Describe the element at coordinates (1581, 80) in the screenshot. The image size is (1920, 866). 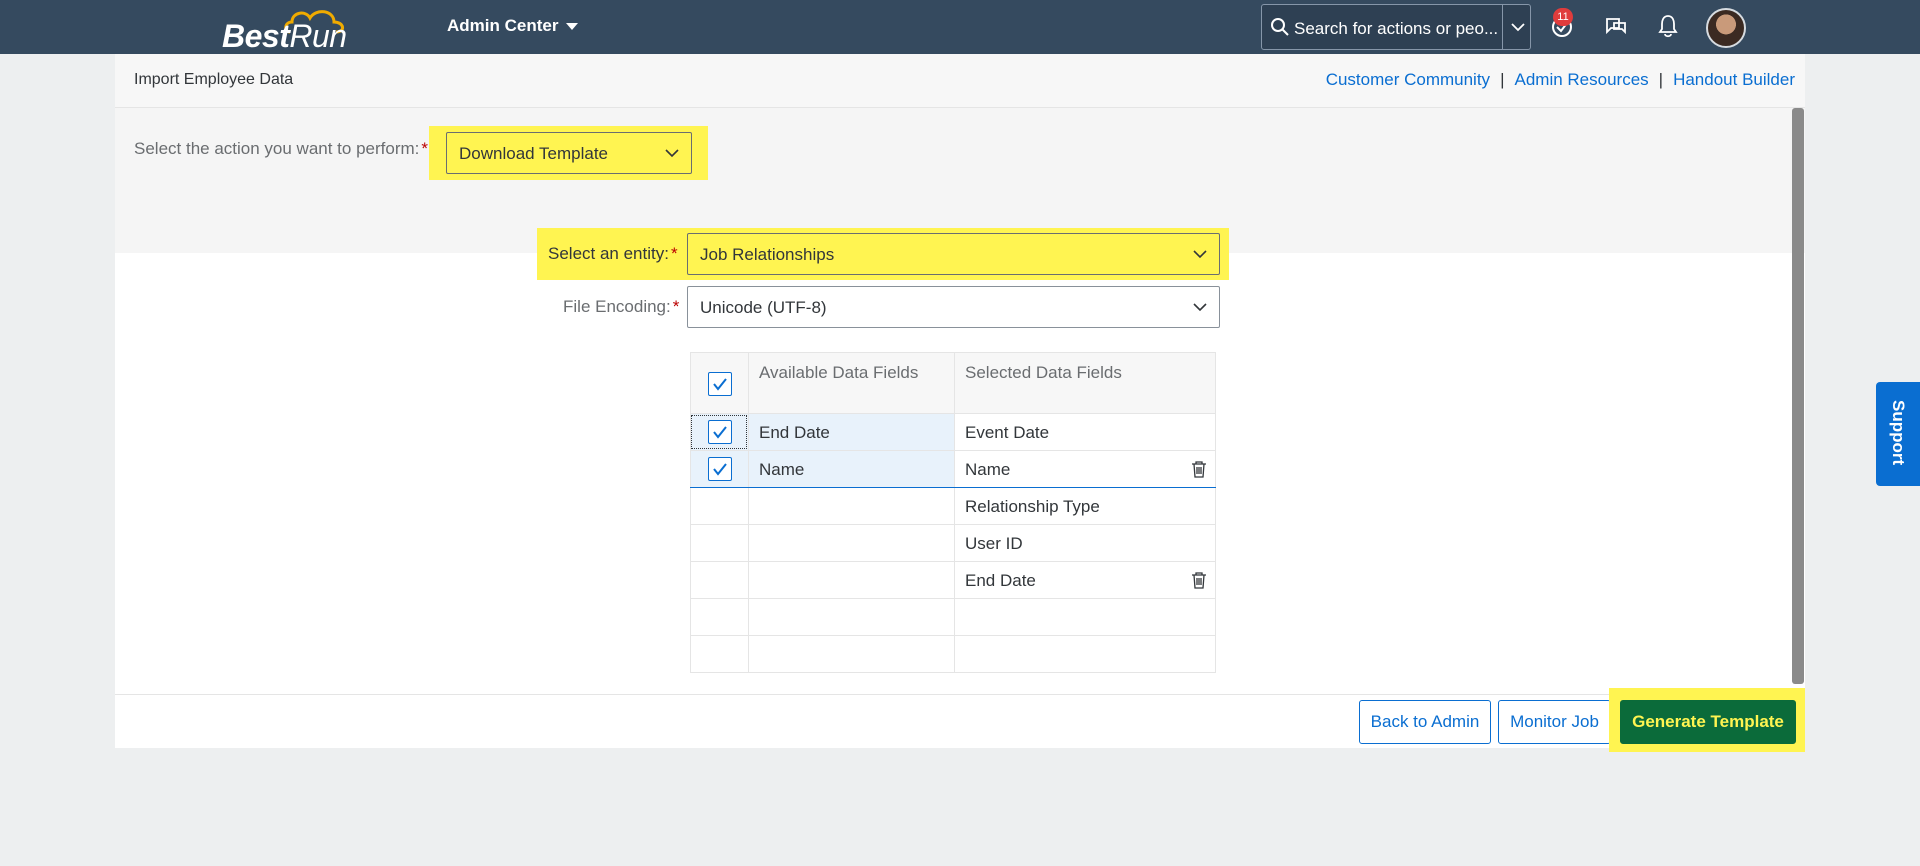
I see `admin-resources-link: Admin Resources` at that location.